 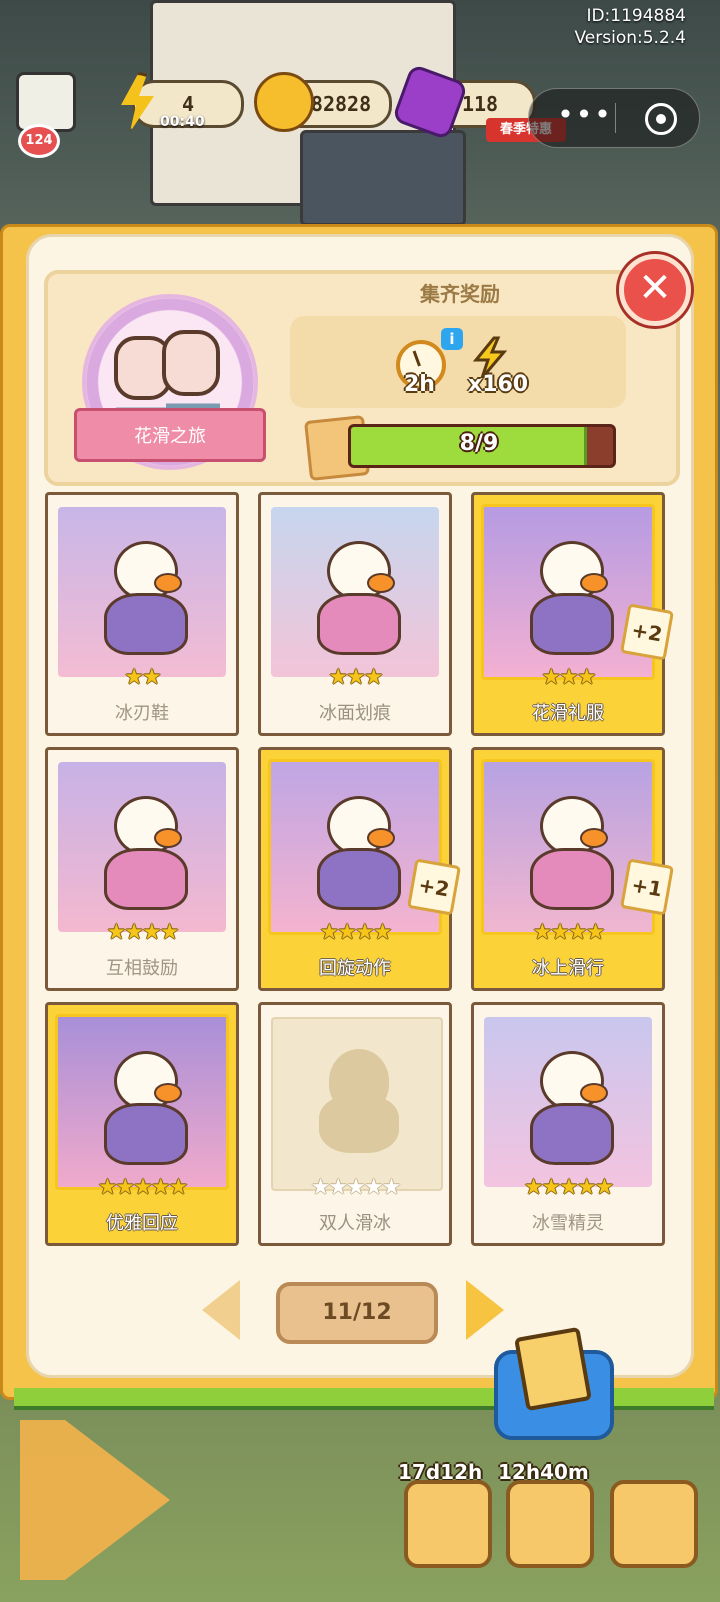 What do you see at coordinates (585, 116) in the screenshot?
I see `more-options-button: •••` at bounding box center [585, 116].